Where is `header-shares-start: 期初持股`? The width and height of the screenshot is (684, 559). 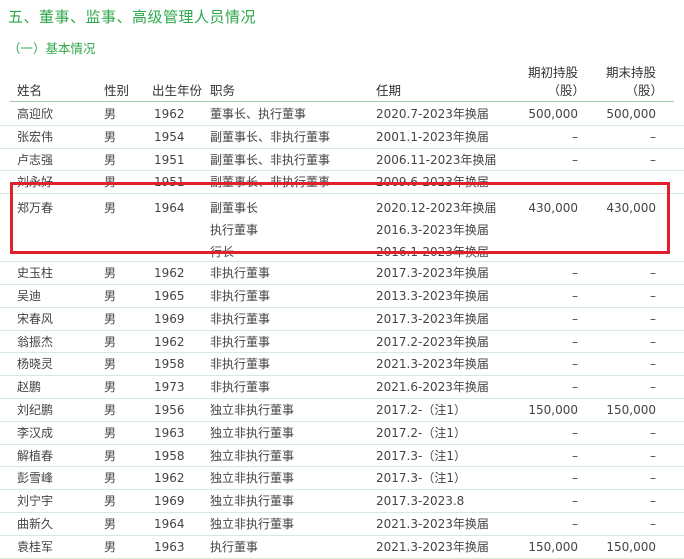 header-shares-start: 期初持股 is located at coordinates (552, 72).